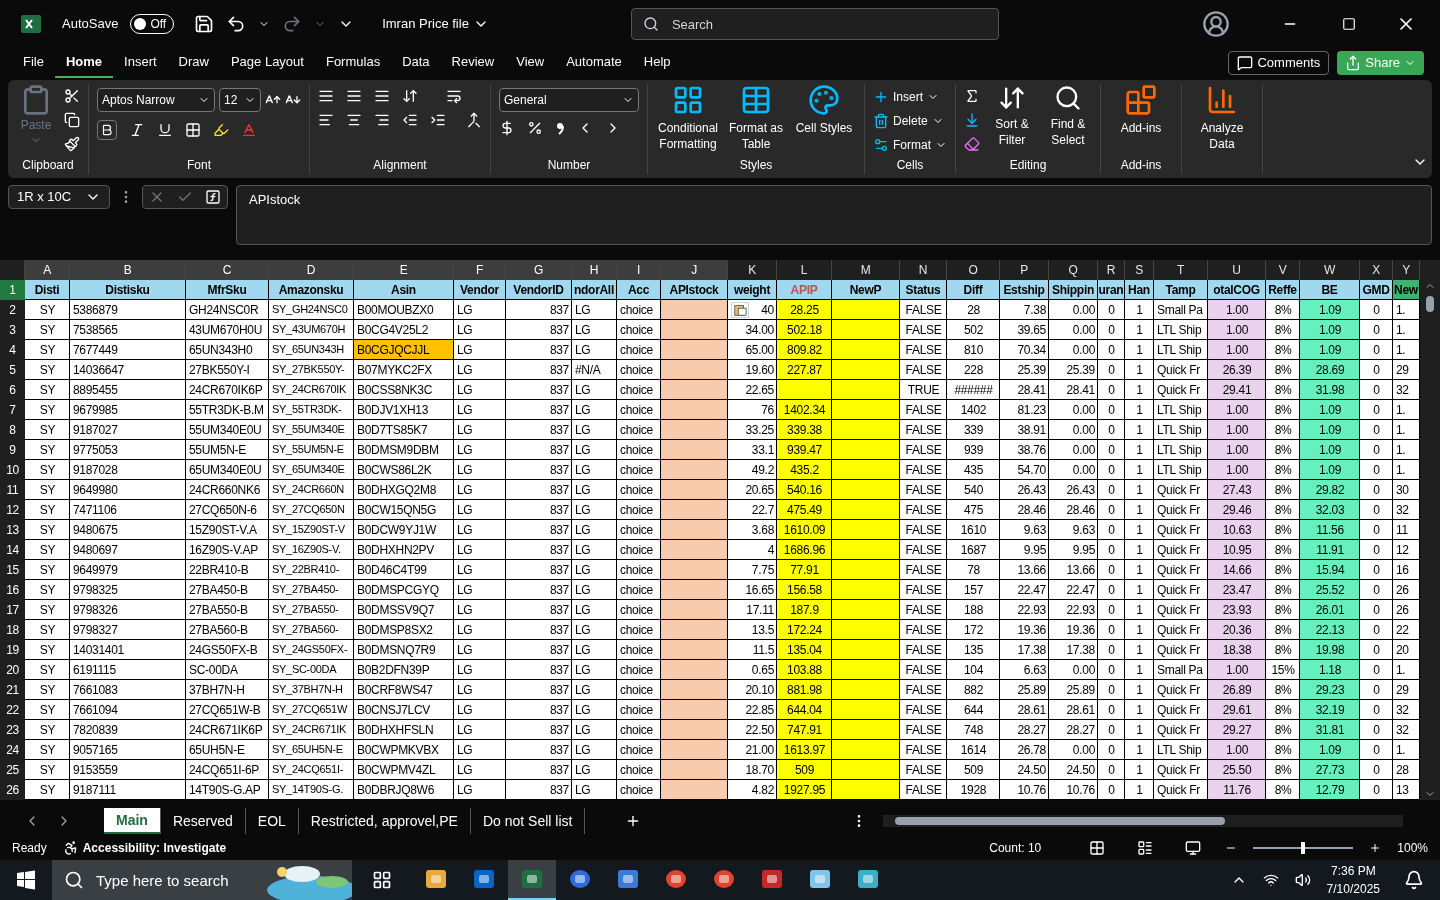  I want to click on conditional-formatting-icon, so click(688, 100).